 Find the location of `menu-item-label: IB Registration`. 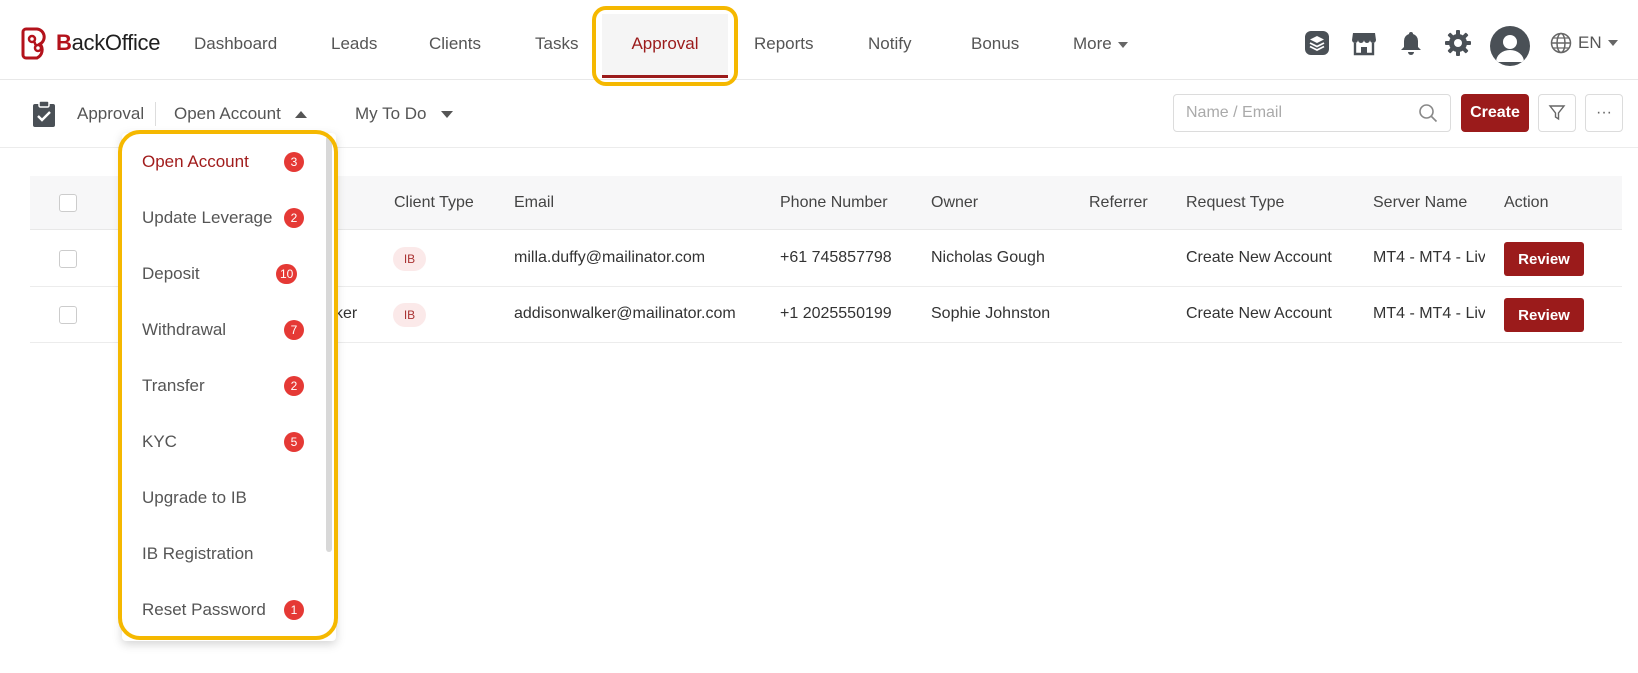

menu-item-label: IB Registration is located at coordinates (198, 553).